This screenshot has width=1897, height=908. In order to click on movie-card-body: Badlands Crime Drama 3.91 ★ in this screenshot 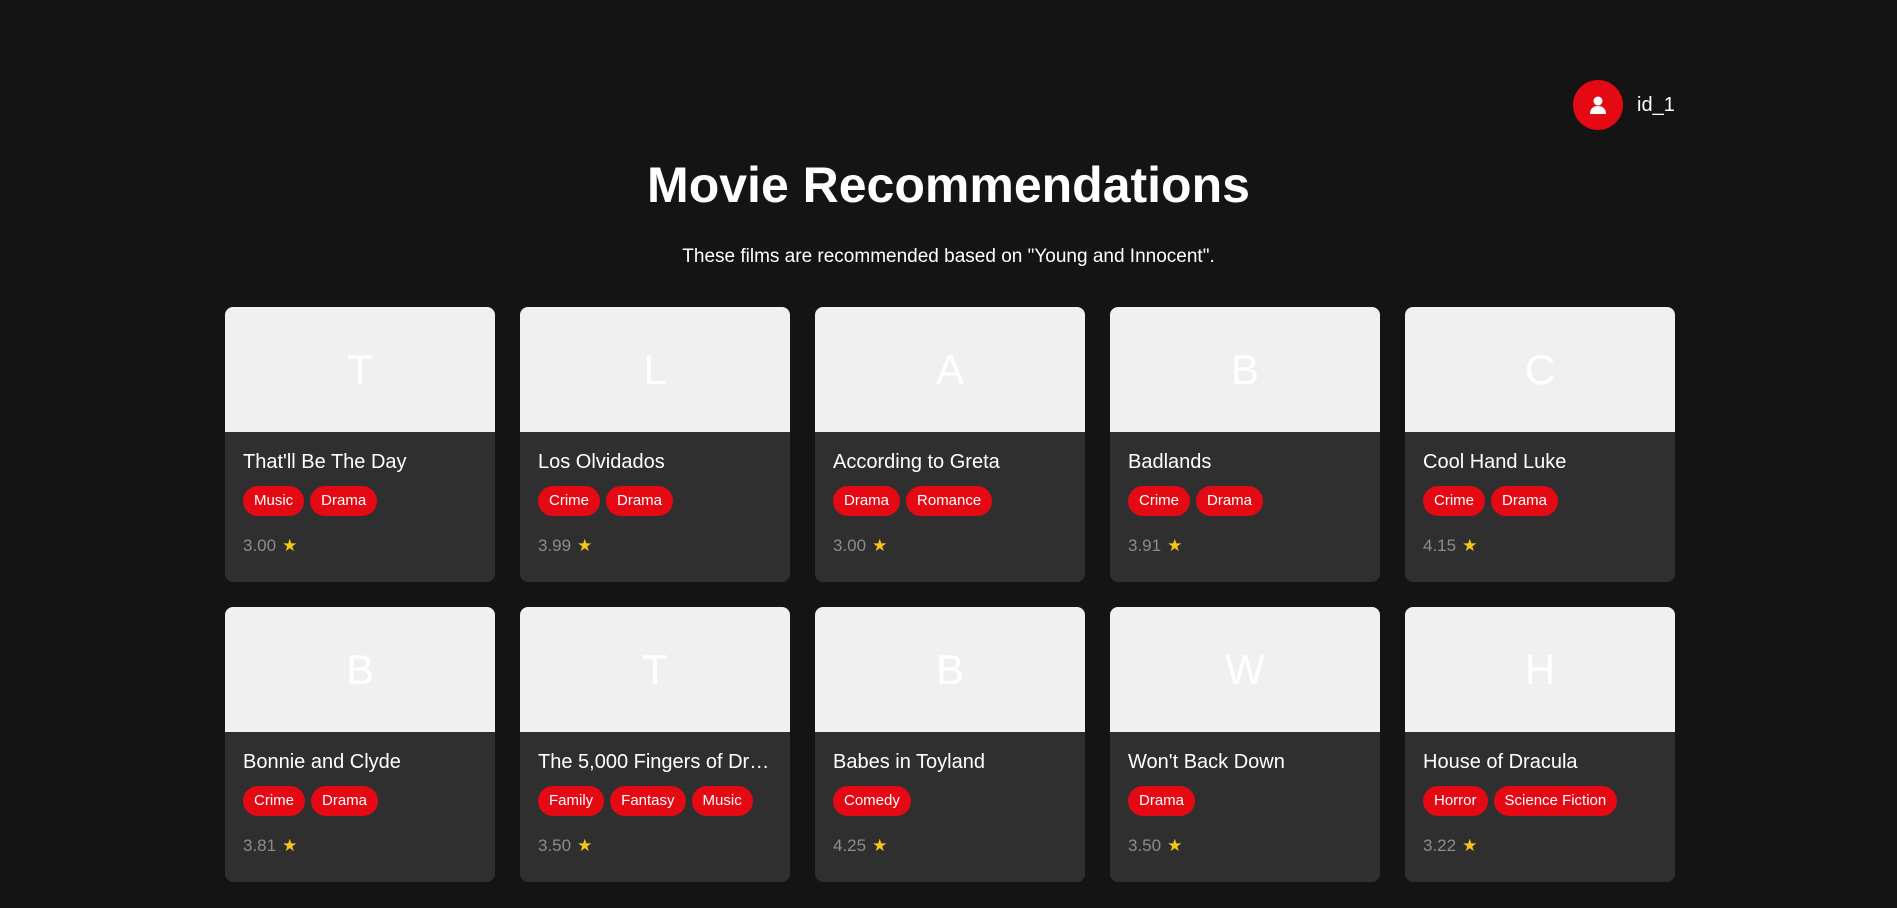, I will do `click(1245, 494)`.